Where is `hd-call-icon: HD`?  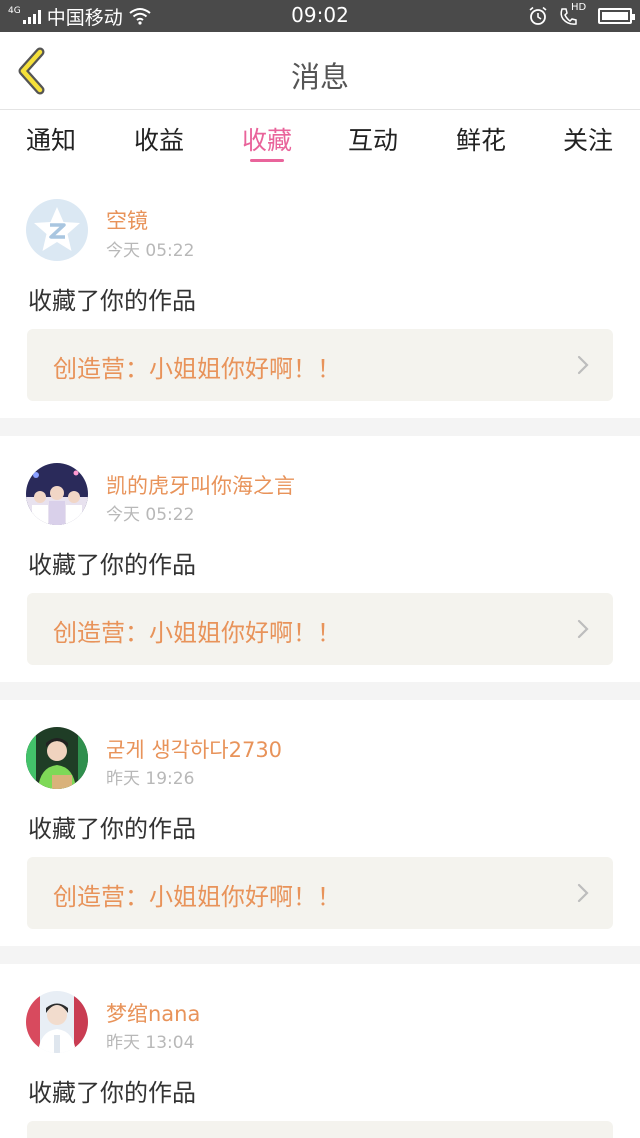 hd-call-icon: HD is located at coordinates (572, 14).